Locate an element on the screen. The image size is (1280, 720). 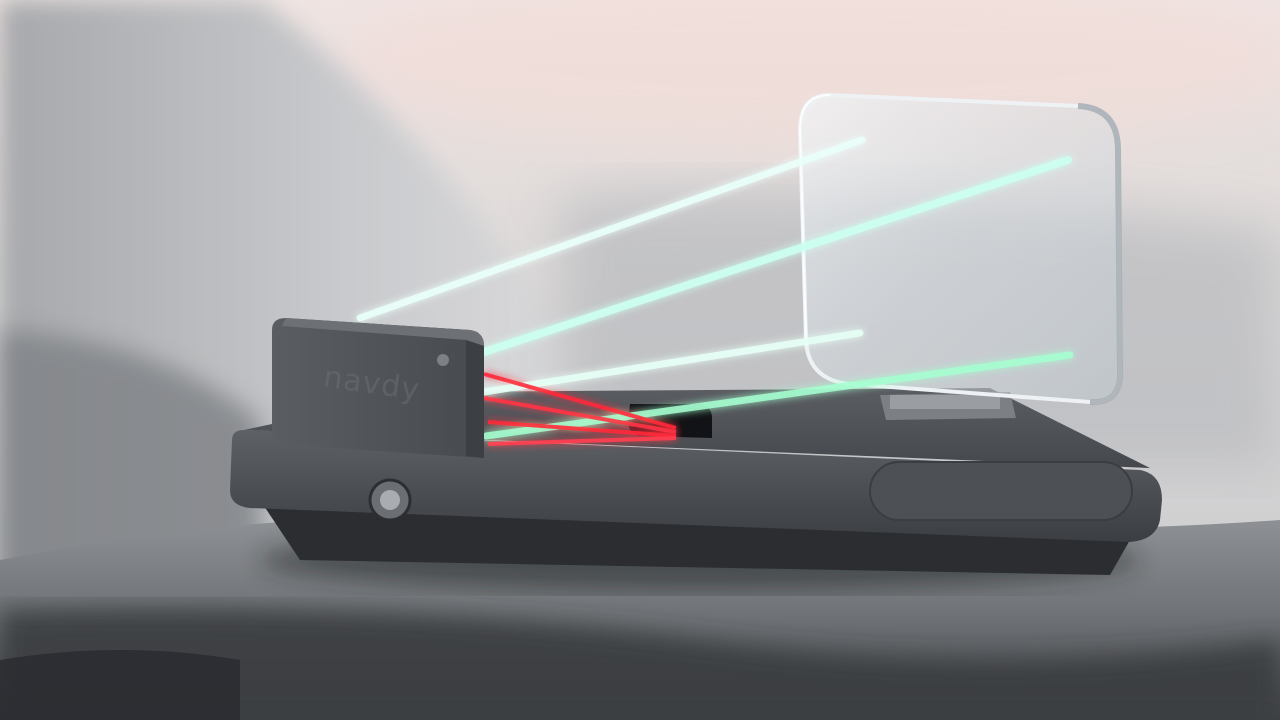
projector-module: navdy is located at coordinates (378, 388).